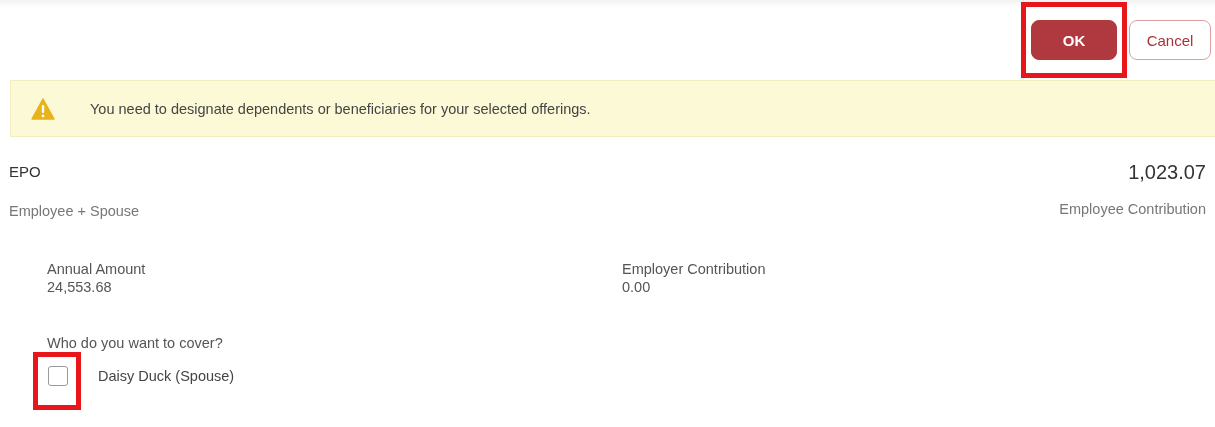  I want to click on contribution-amount: 1,023.07, so click(1167, 173).